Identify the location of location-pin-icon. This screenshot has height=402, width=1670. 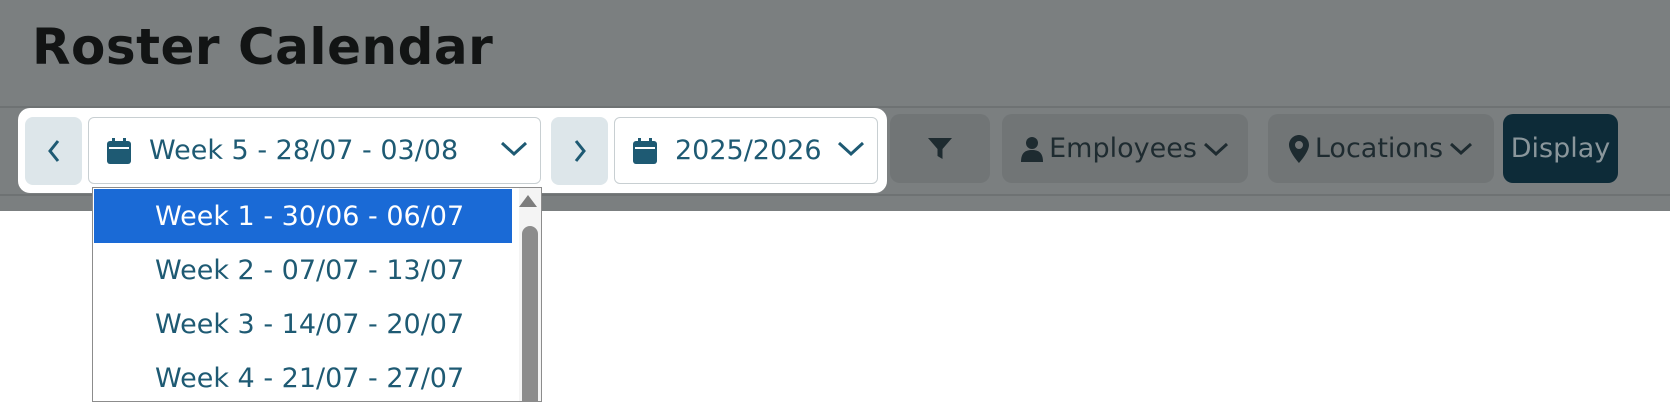
(1298, 148).